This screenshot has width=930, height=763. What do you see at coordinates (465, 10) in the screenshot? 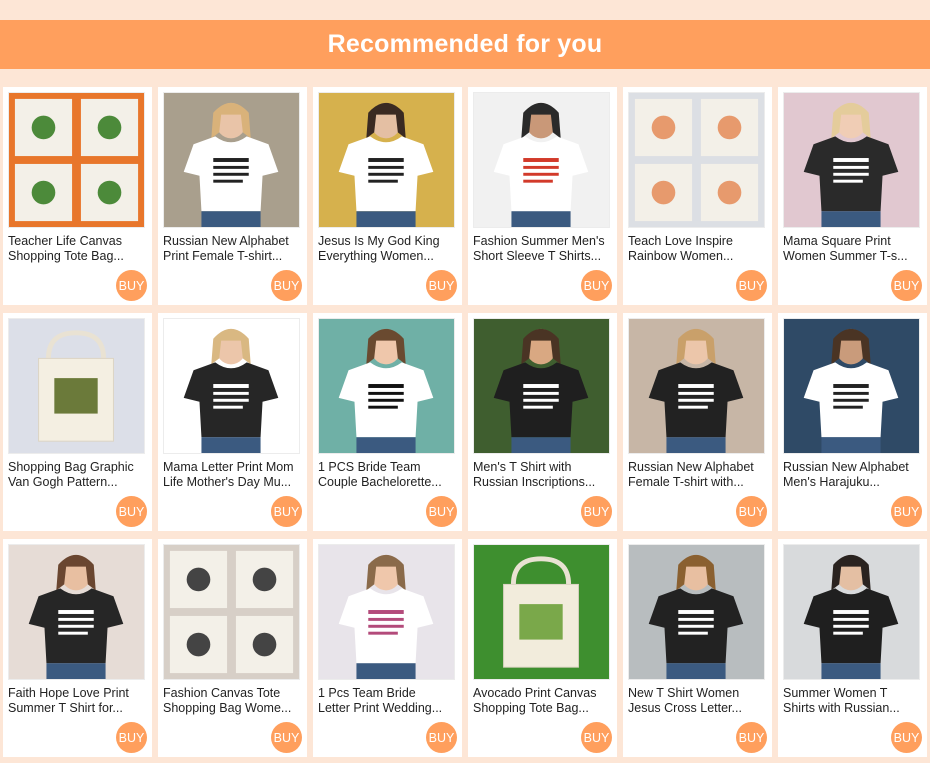
I see `top-strip` at bounding box center [465, 10].